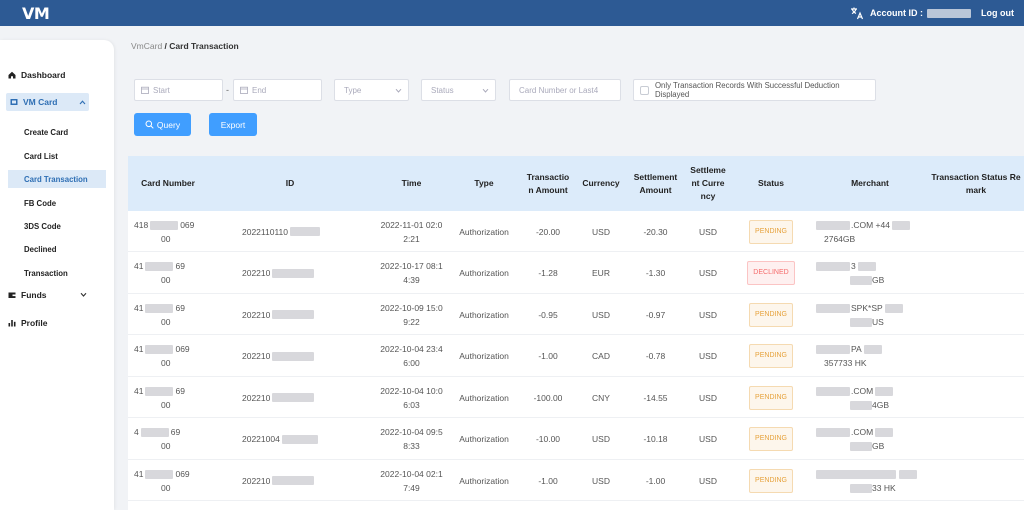  I want to click on wallet-icon, so click(12, 295).